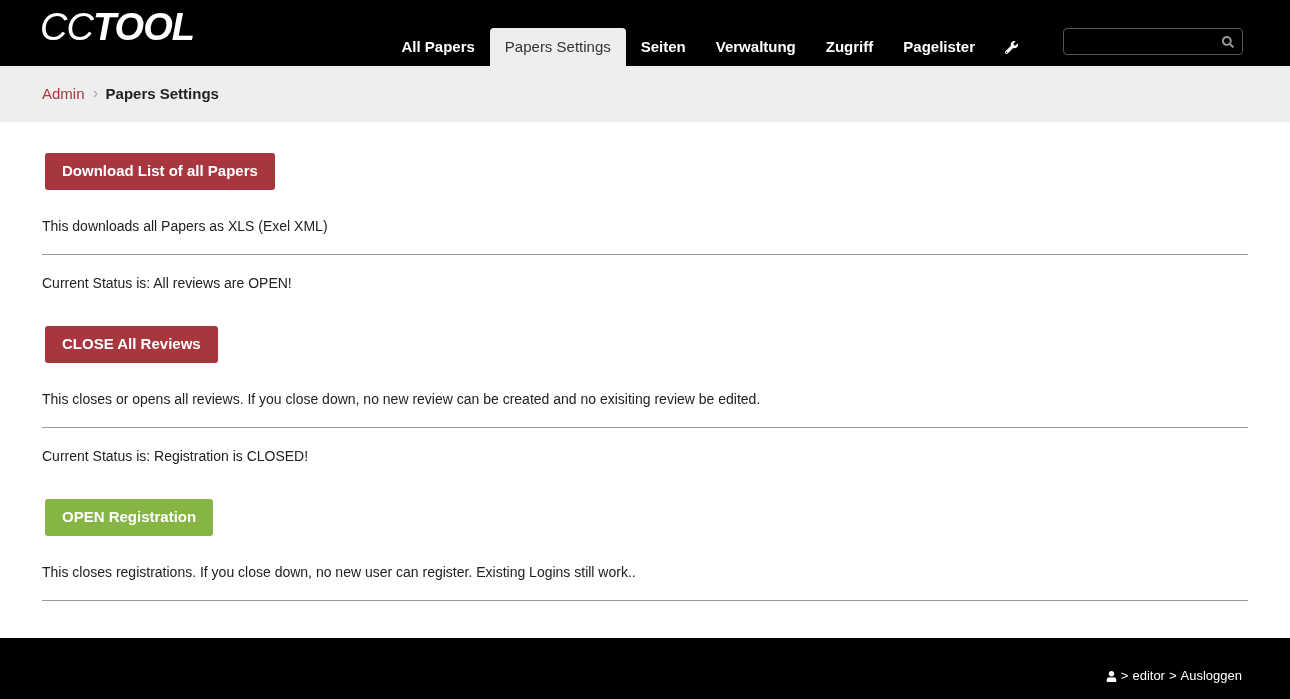 The height and width of the screenshot is (699, 1290). Describe the element at coordinates (402, 399) in the screenshot. I see `description-text: This closes or opens all reviews. If you close down, no new review can be created and no exisiting review be edited.` at that location.